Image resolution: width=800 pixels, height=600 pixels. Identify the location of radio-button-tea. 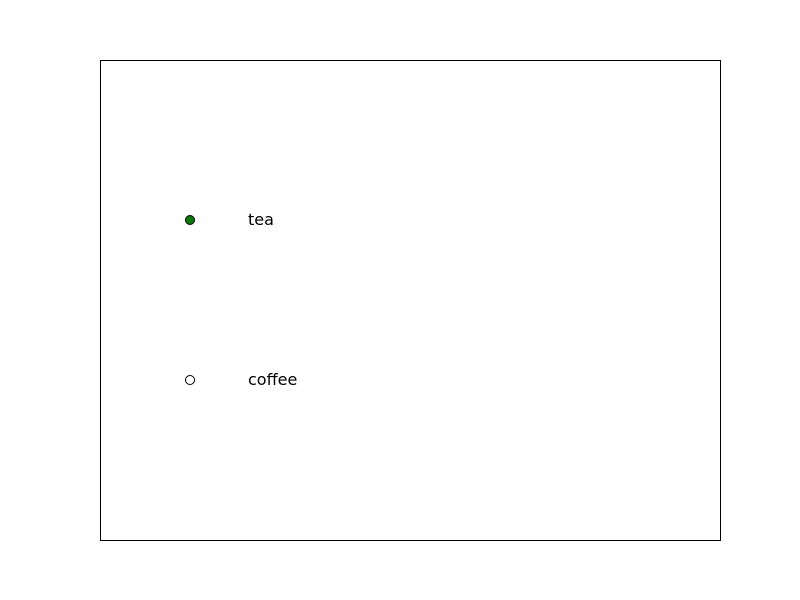
(190, 220).